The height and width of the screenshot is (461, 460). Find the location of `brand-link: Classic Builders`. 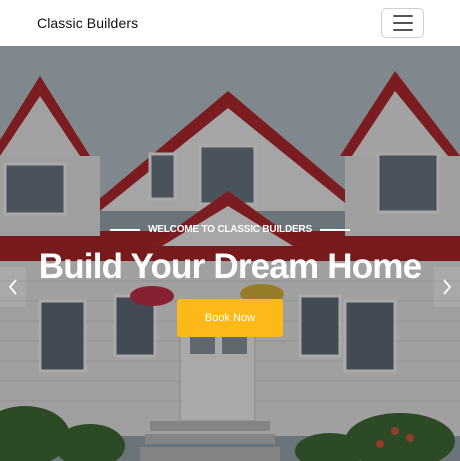

brand-link: Classic Builders is located at coordinates (87, 23).